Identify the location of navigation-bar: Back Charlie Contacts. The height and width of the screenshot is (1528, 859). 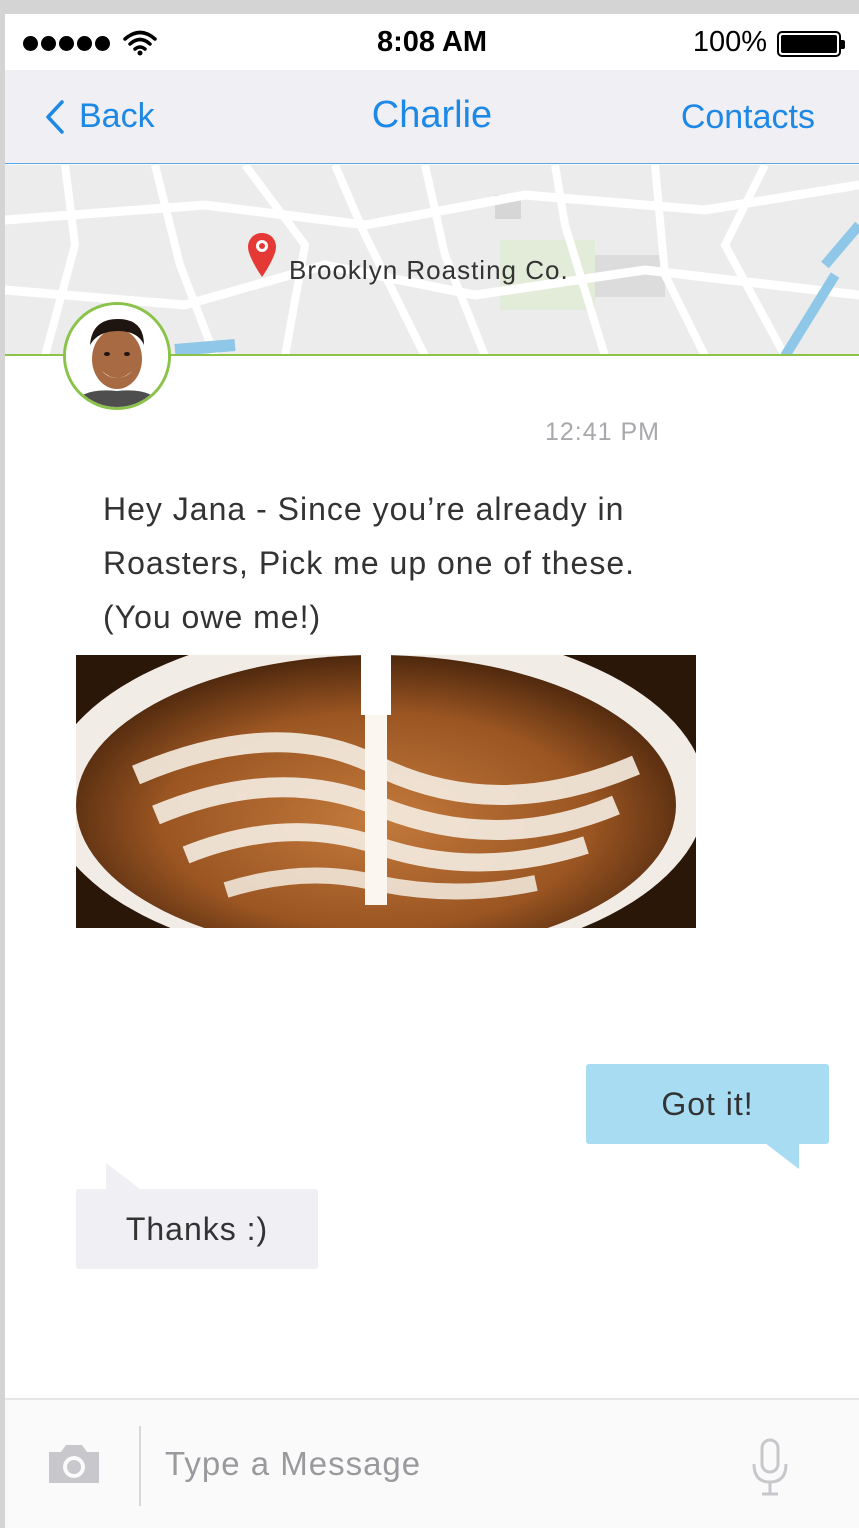
(432, 117).